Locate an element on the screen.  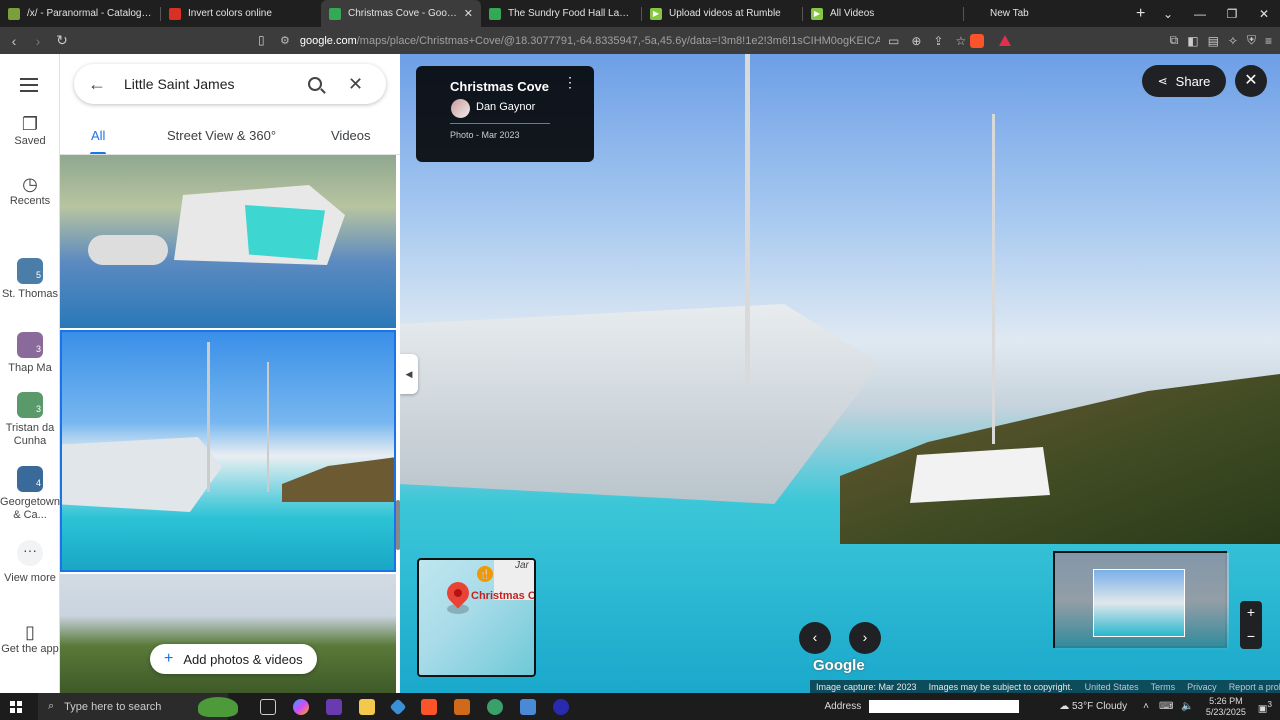
zoom-in-icon: + is located at coordinates (1251, 613).